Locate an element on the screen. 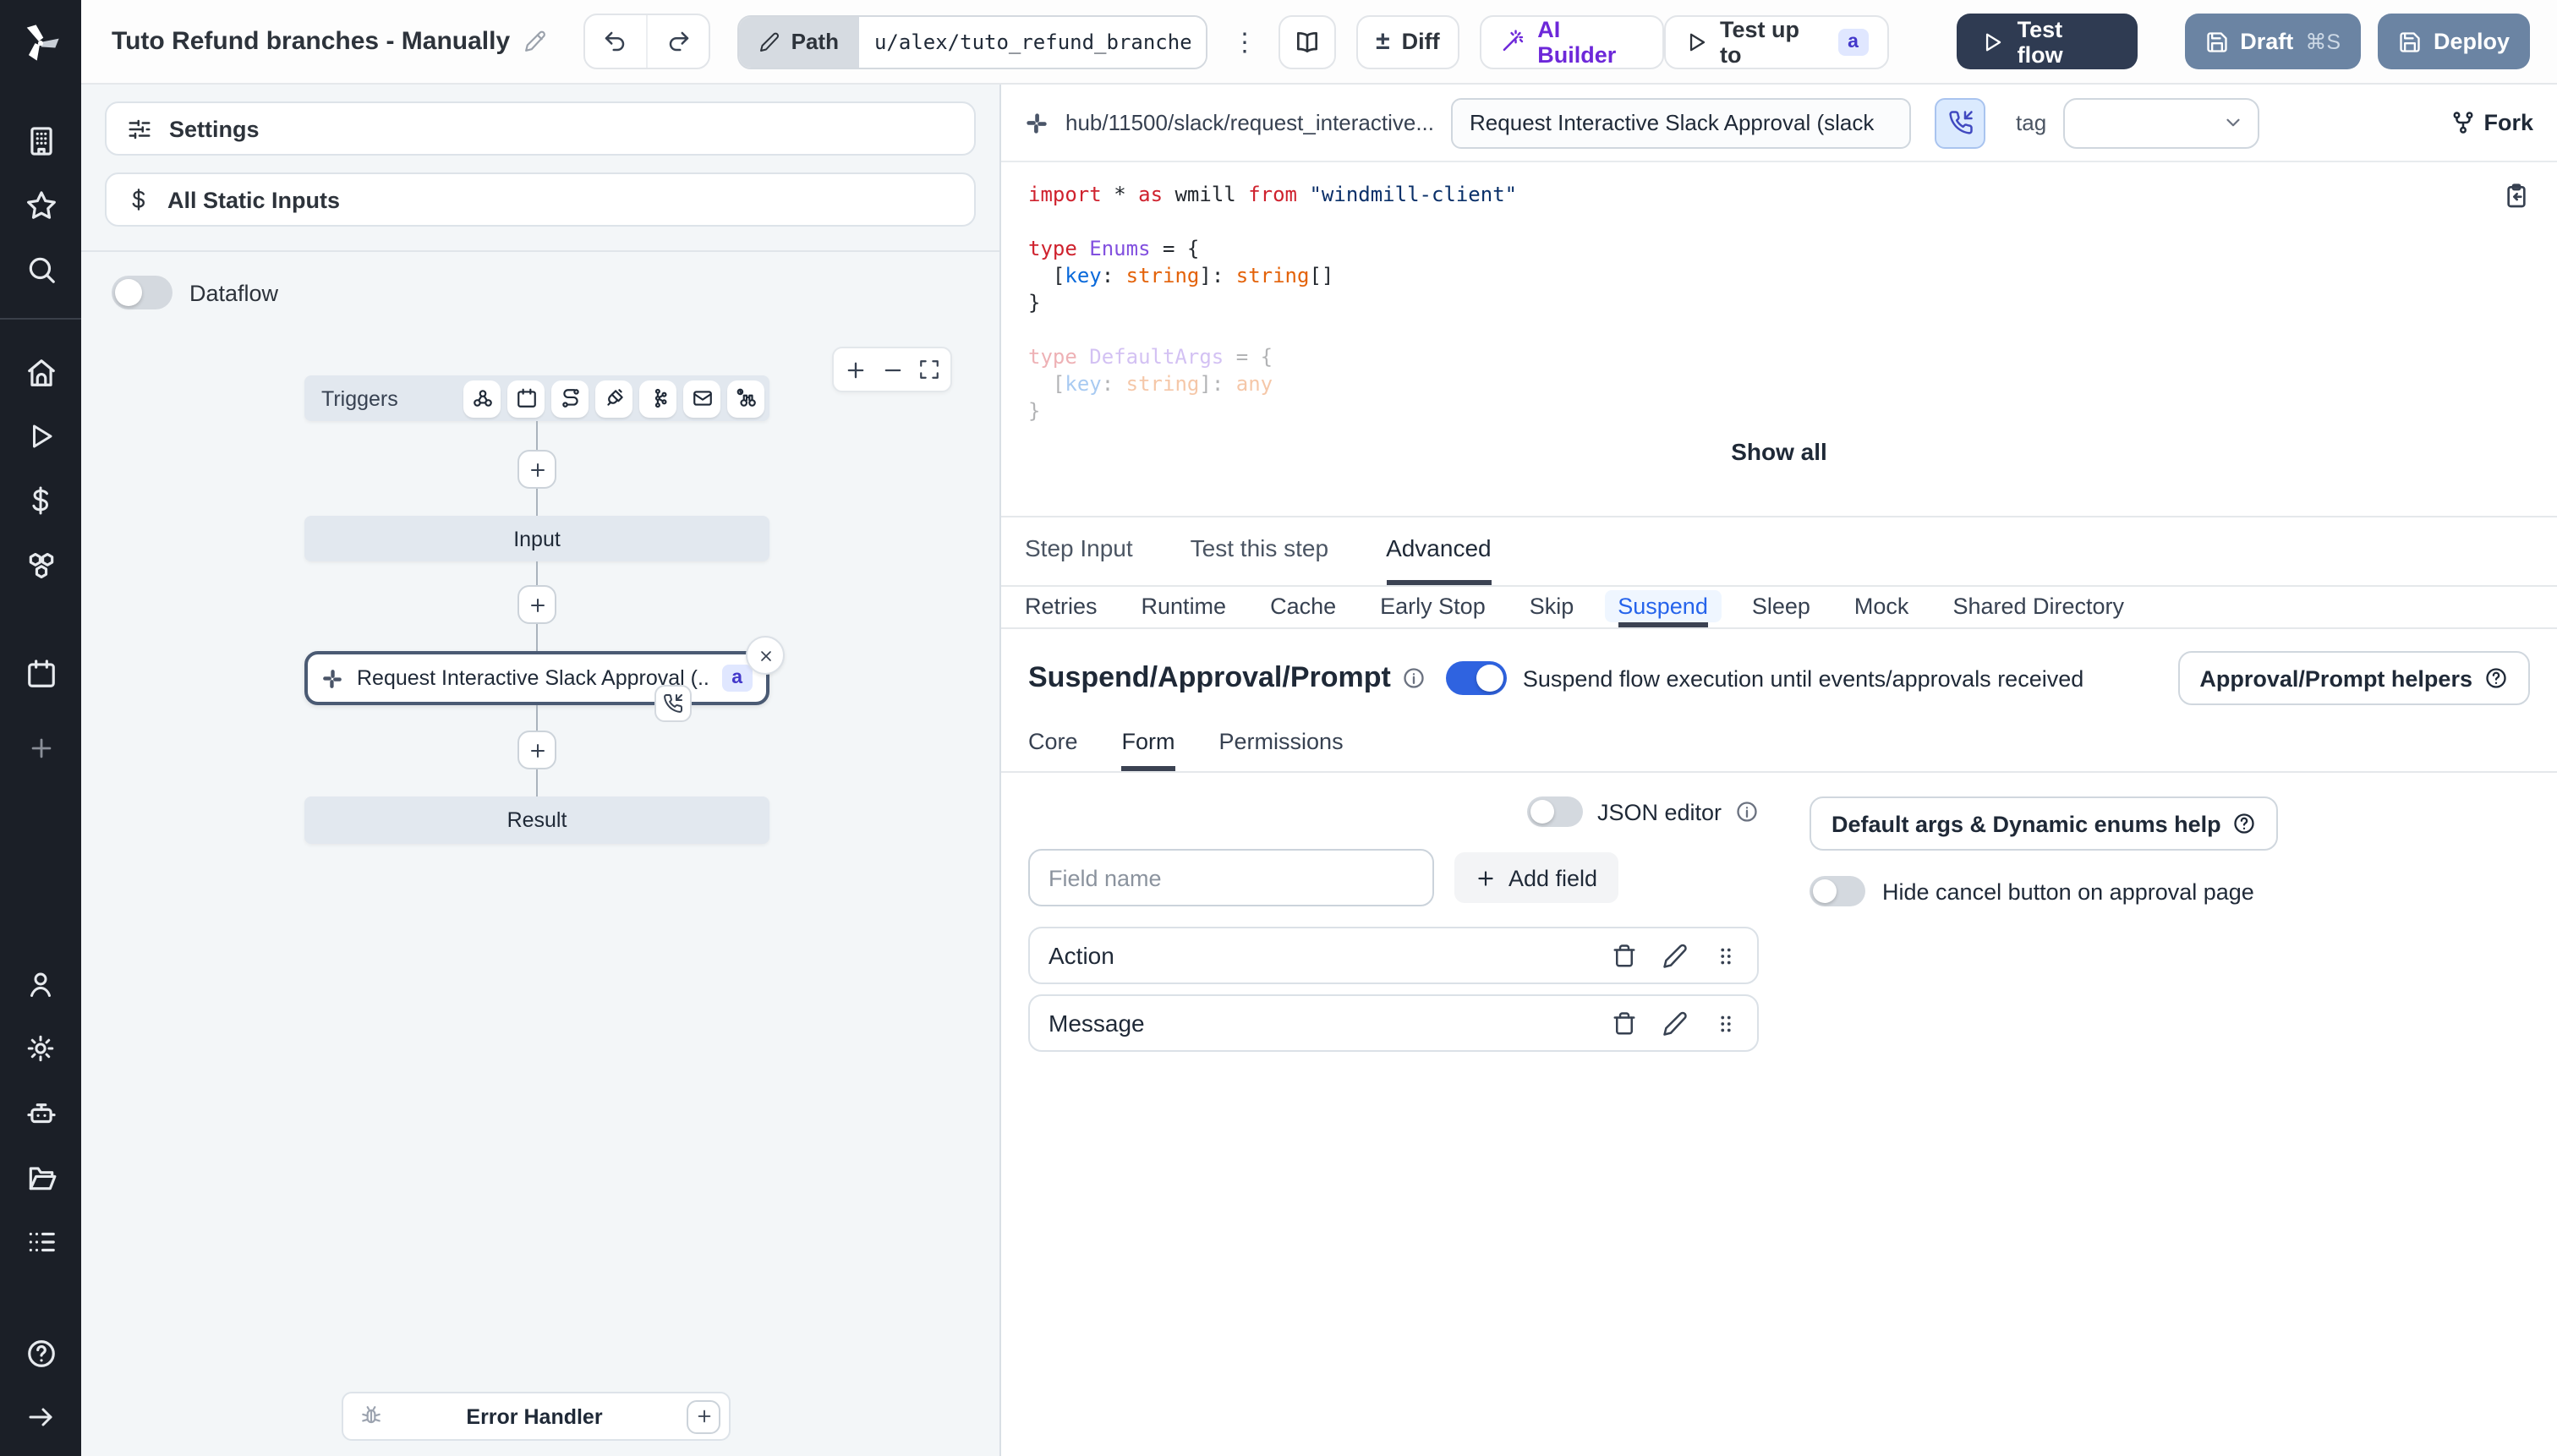 The image size is (2557, 1456). subtab-sleep: Sleep is located at coordinates (1781, 607).